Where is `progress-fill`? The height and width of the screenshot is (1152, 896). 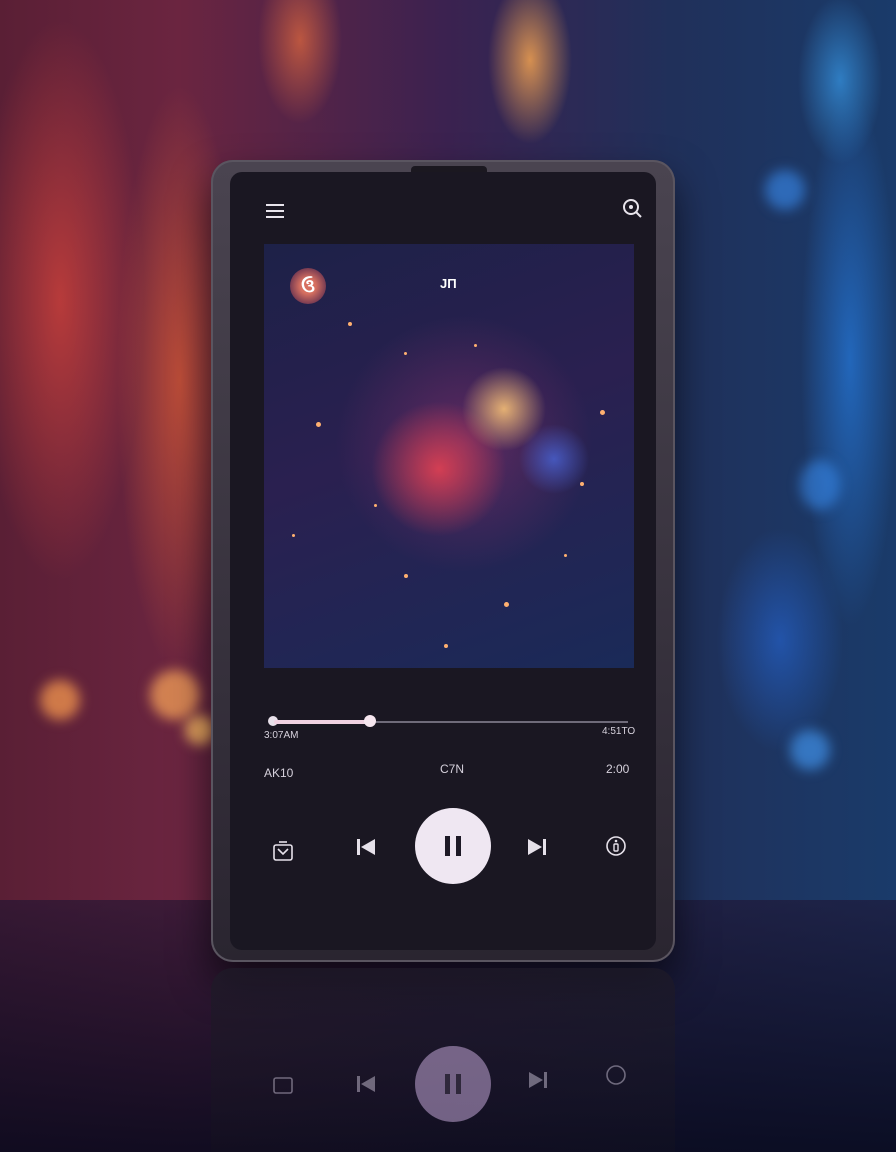 progress-fill is located at coordinates (322, 722).